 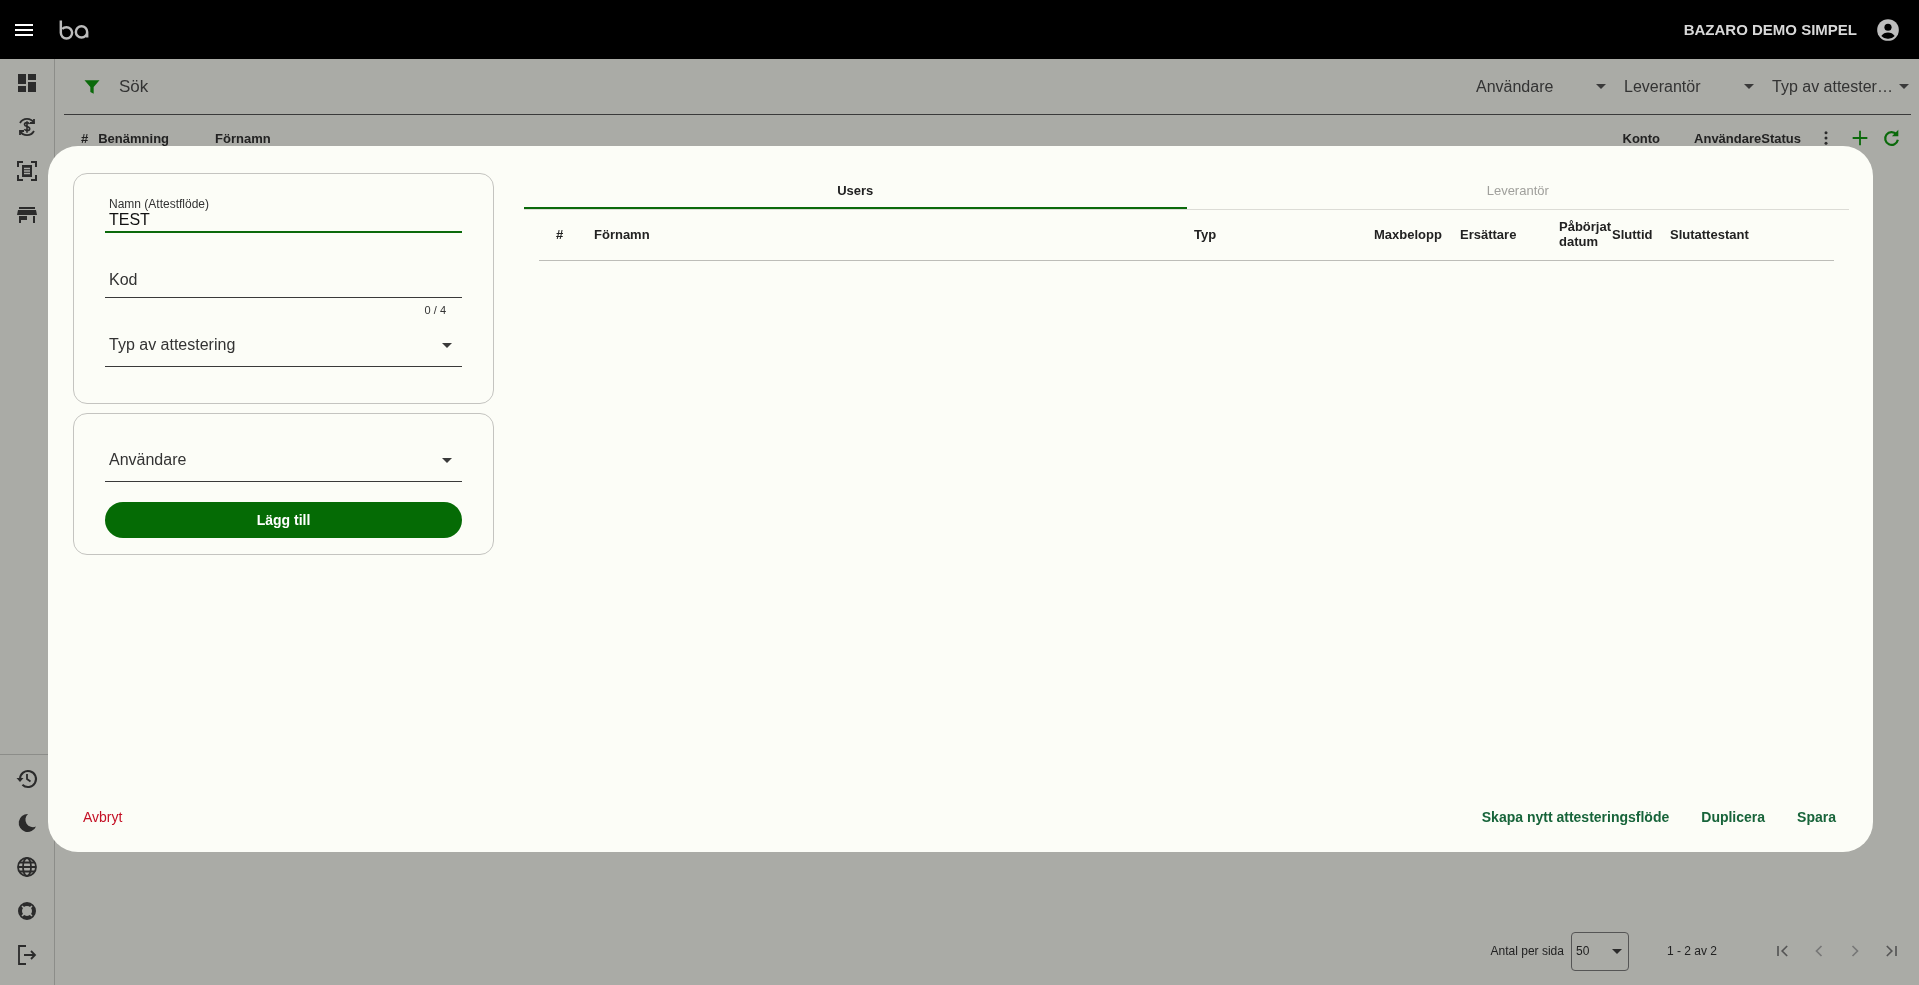 What do you see at coordinates (1816, 817) in the screenshot?
I see `action-button: Spara` at bounding box center [1816, 817].